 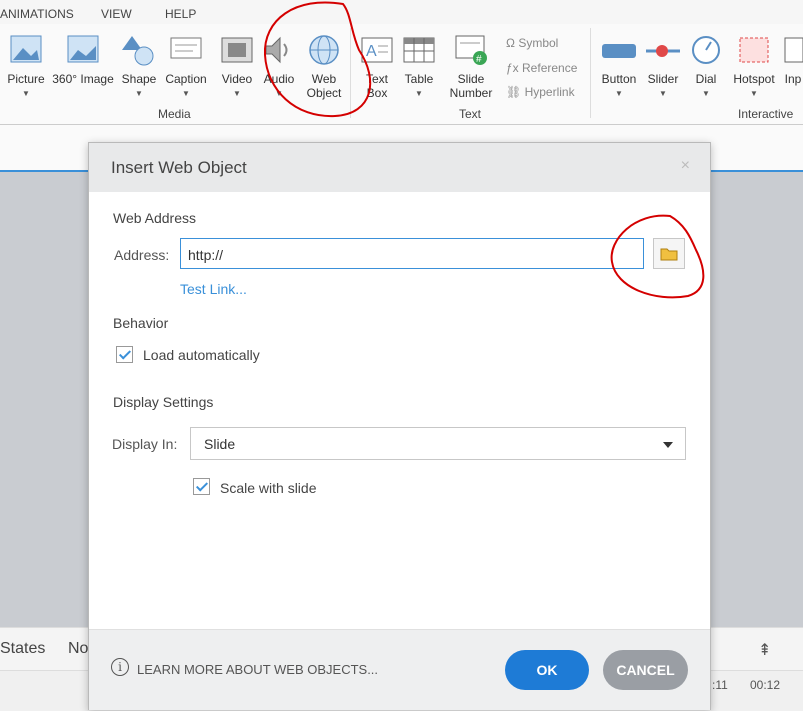 I want to click on reference-icon: ƒx, so click(x=514, y=68).